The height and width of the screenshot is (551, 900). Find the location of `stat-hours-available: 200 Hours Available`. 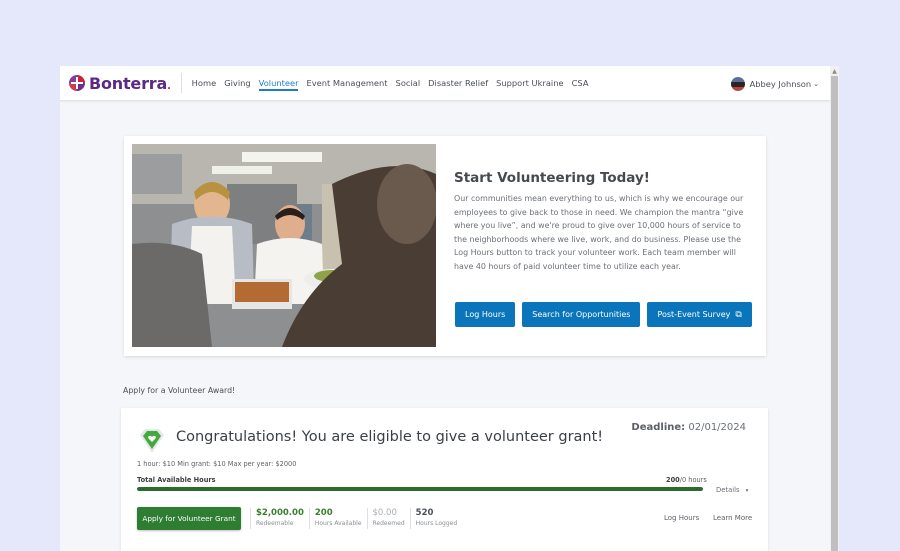

stat-hours-available: 200 Hours Available is located at coordinates (337, 518).